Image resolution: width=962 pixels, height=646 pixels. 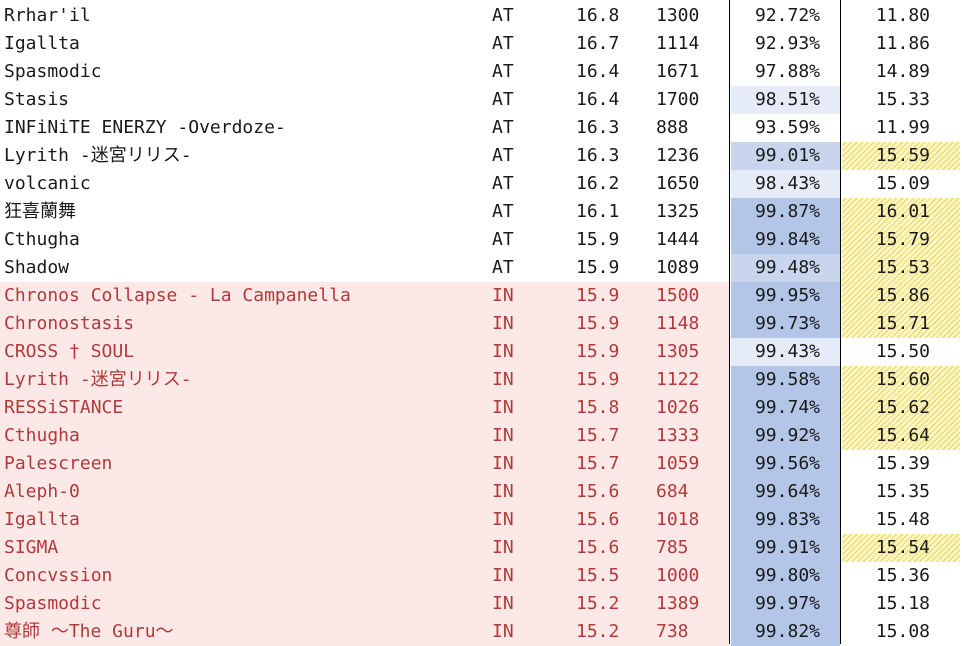 What do you see at coordinates (481, 16) in the screenshot?
I see `table-row: Rrhar'il AT 16.8 1300 92.72% 11.80` at bounding box center [481, 16].